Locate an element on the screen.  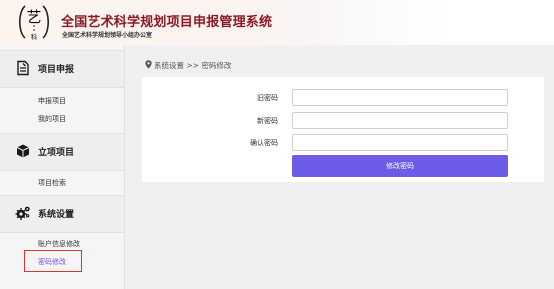
app-subtitle: 全国艺术科学规划领导小组办公室 is located at coordinates (107, 35).